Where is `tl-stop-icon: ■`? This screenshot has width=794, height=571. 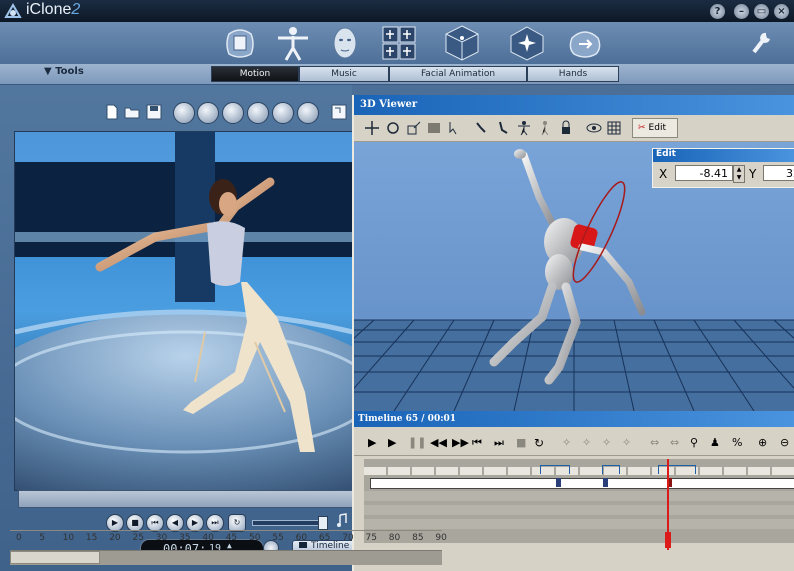
tl-stop-icon: ■ is located at coordinates (523, 443).